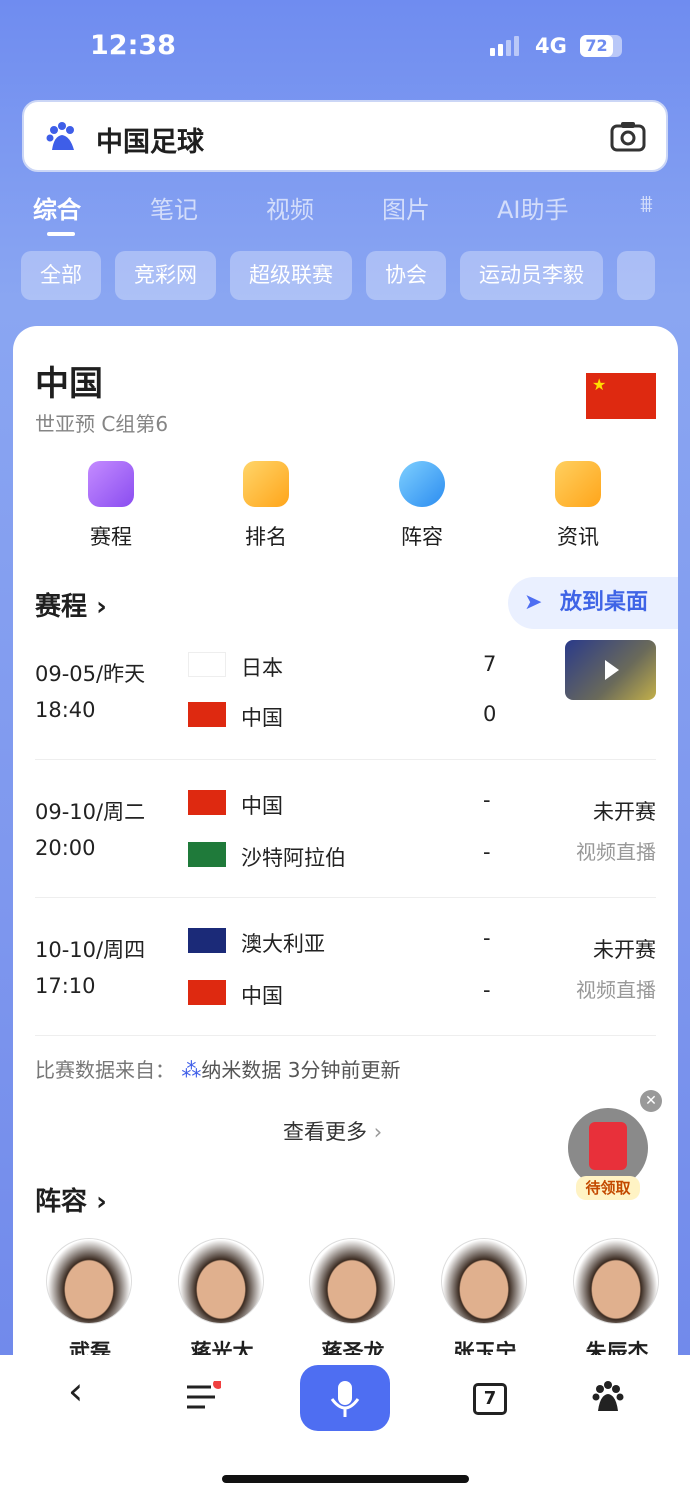 This screenshot has width=690, height=1496. I want to click on microphone-icon, so click(345, 1399).